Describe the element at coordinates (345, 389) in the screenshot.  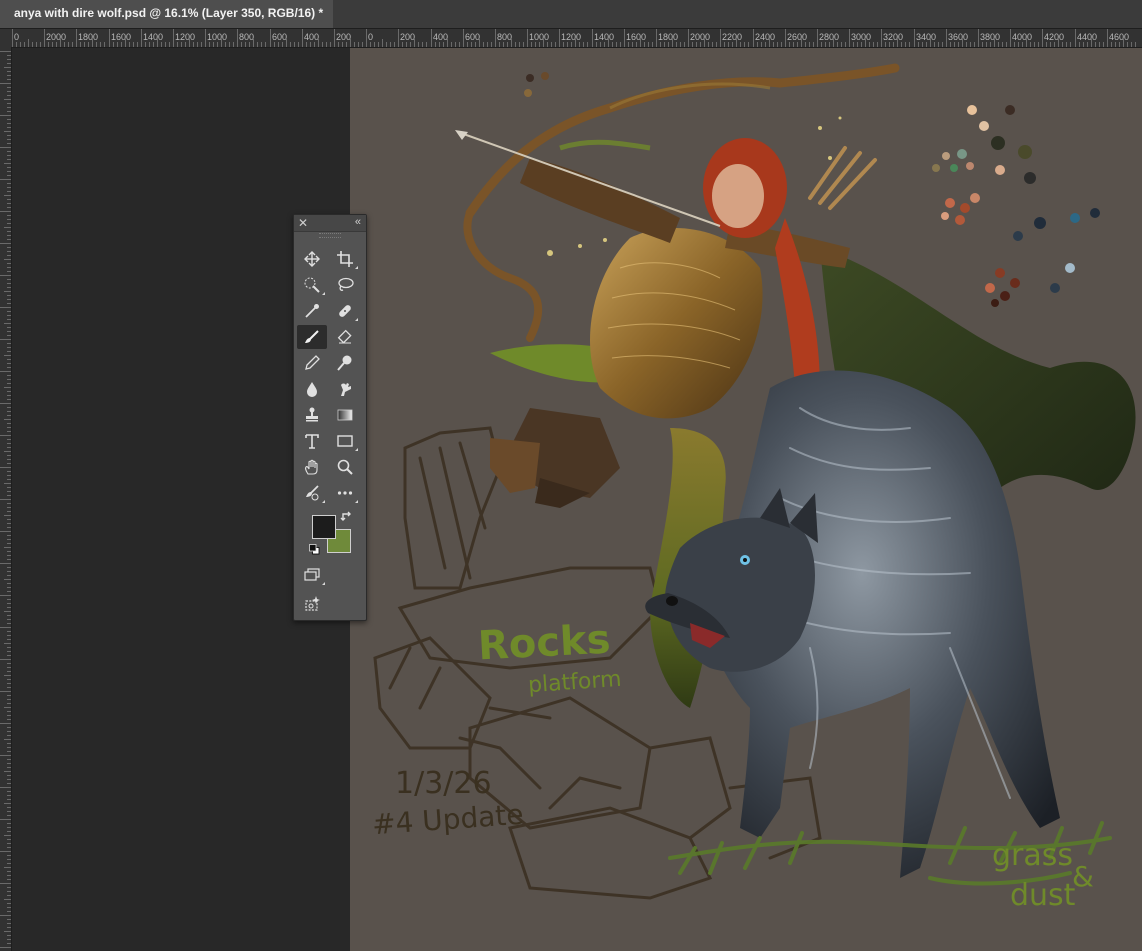
I see `smudge-tool` at that location.